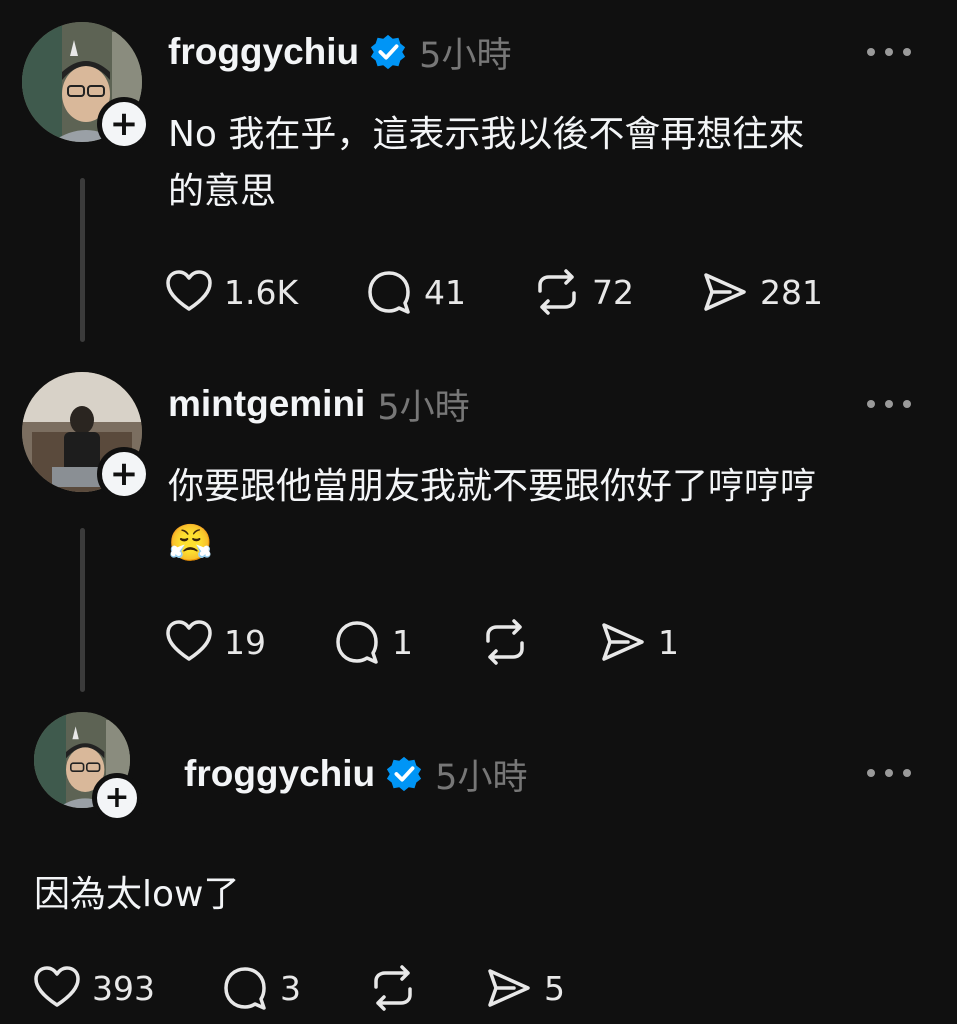  Describe the element at coordinates (791, 292) in the screenshot. I see `share-count: 281` at that location.